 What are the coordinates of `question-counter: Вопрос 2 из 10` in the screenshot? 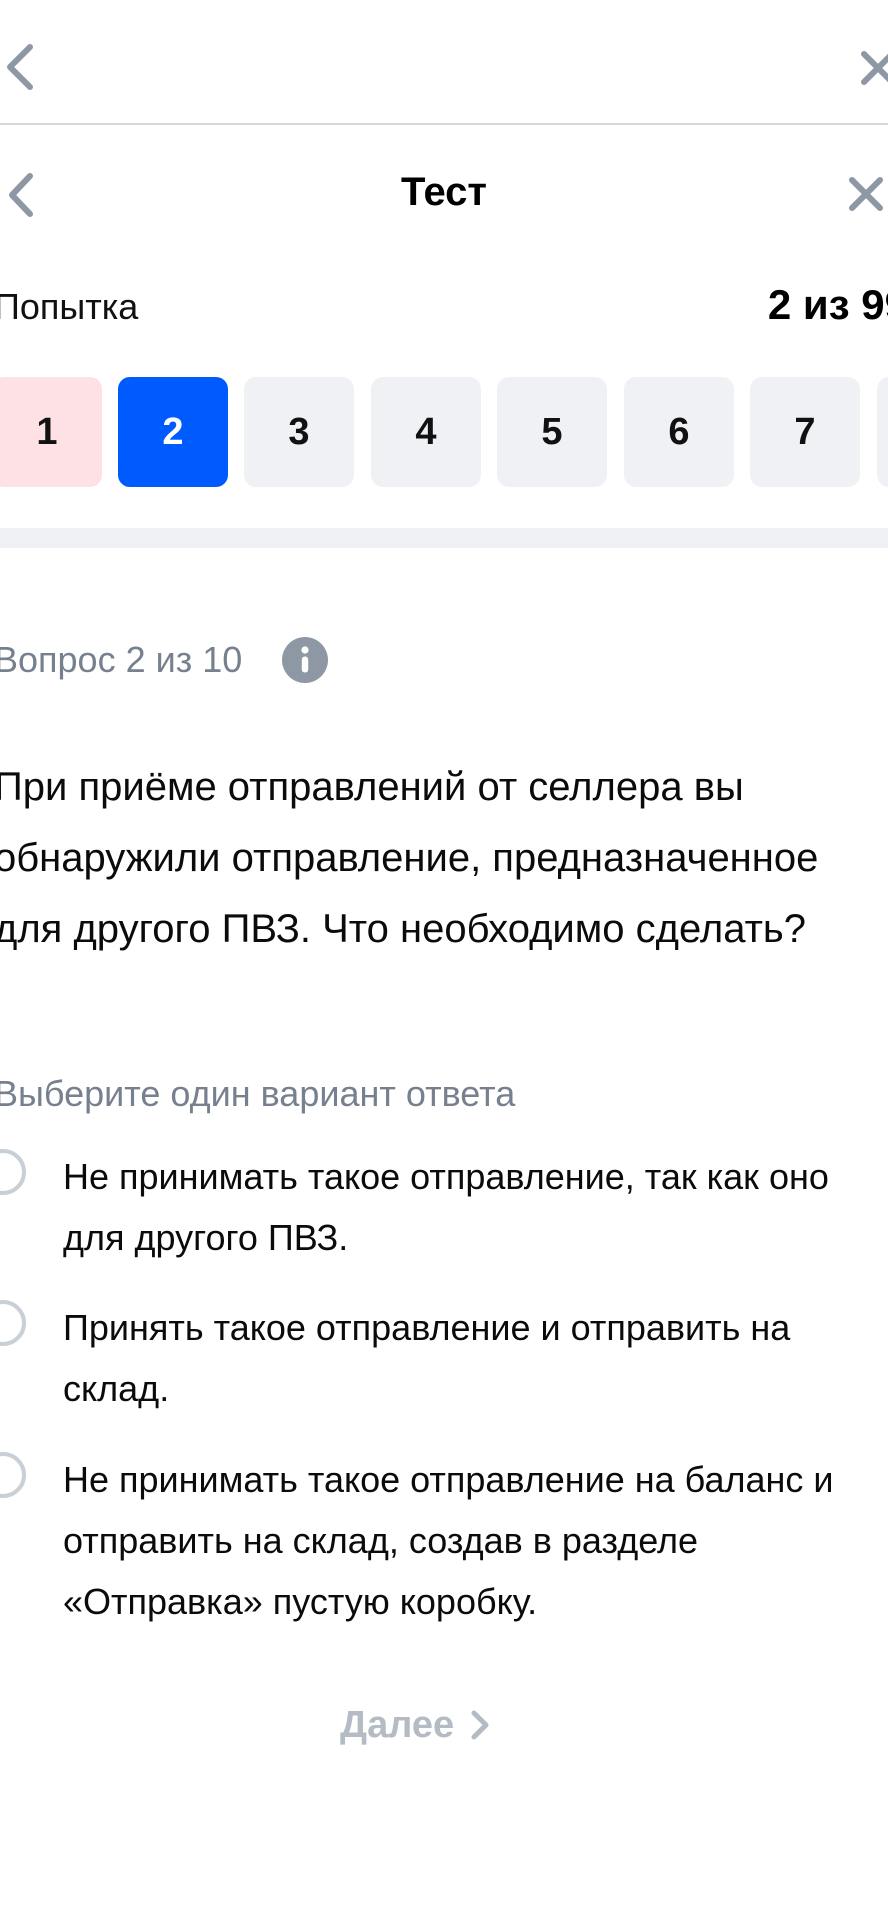 It's located at (121, 659).